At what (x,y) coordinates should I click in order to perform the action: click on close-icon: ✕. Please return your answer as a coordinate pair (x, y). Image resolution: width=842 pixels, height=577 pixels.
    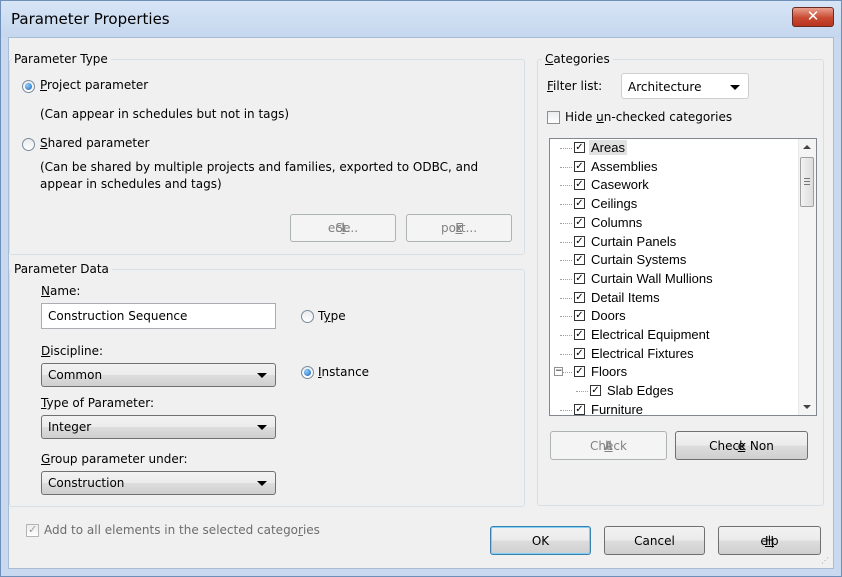
    Looking at the image, I should click on (813, 16).